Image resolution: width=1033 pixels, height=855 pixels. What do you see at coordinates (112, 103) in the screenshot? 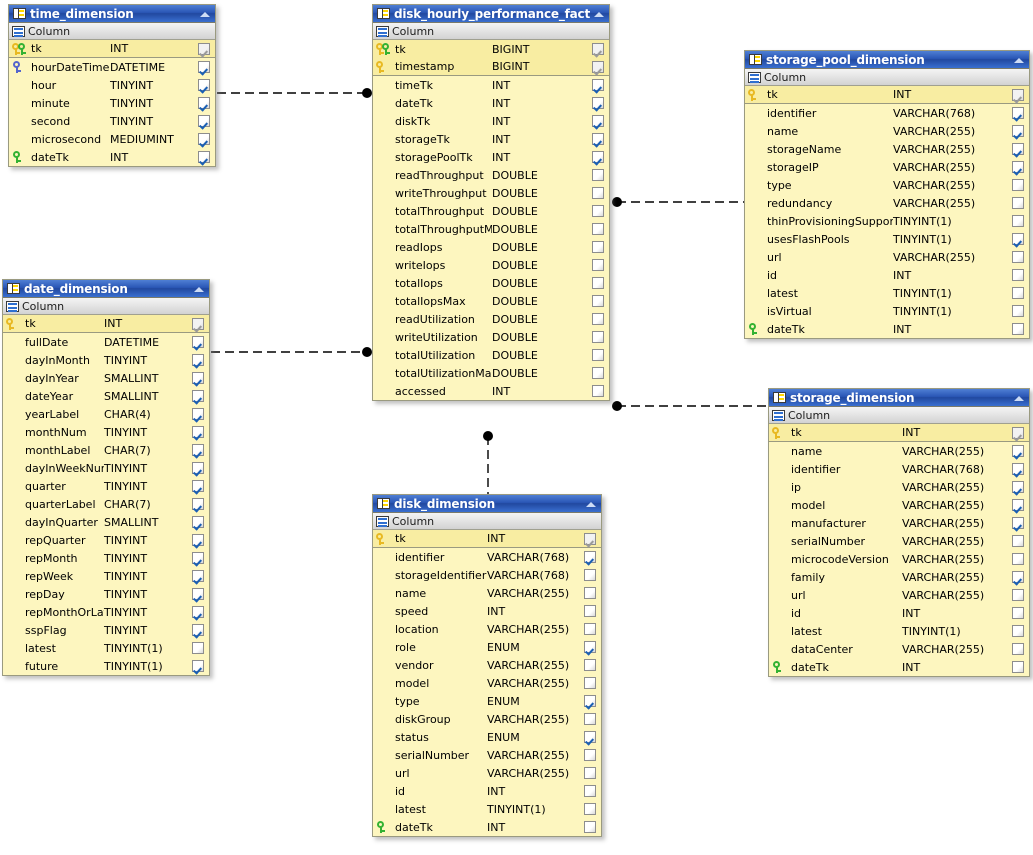
I see `column-row: minute TINYINT` at bounding box center [112, 103].